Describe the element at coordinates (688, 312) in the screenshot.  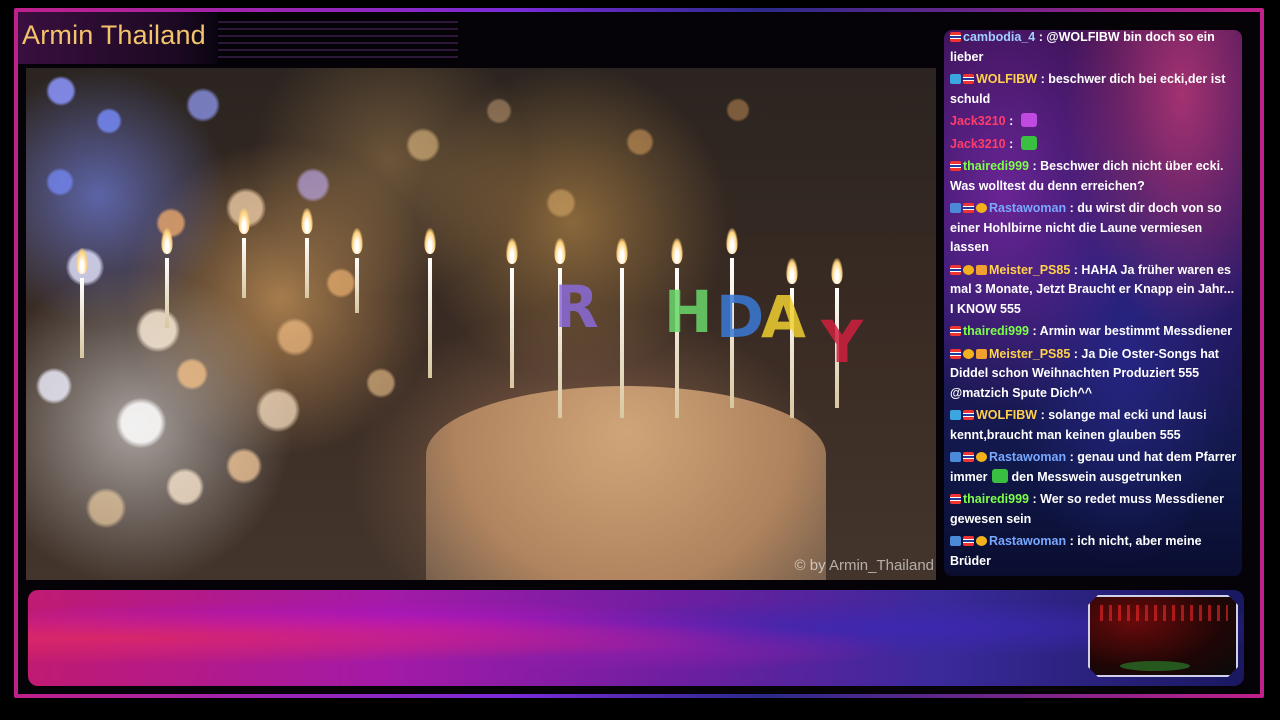
I see `candle-letter: H` at that location.